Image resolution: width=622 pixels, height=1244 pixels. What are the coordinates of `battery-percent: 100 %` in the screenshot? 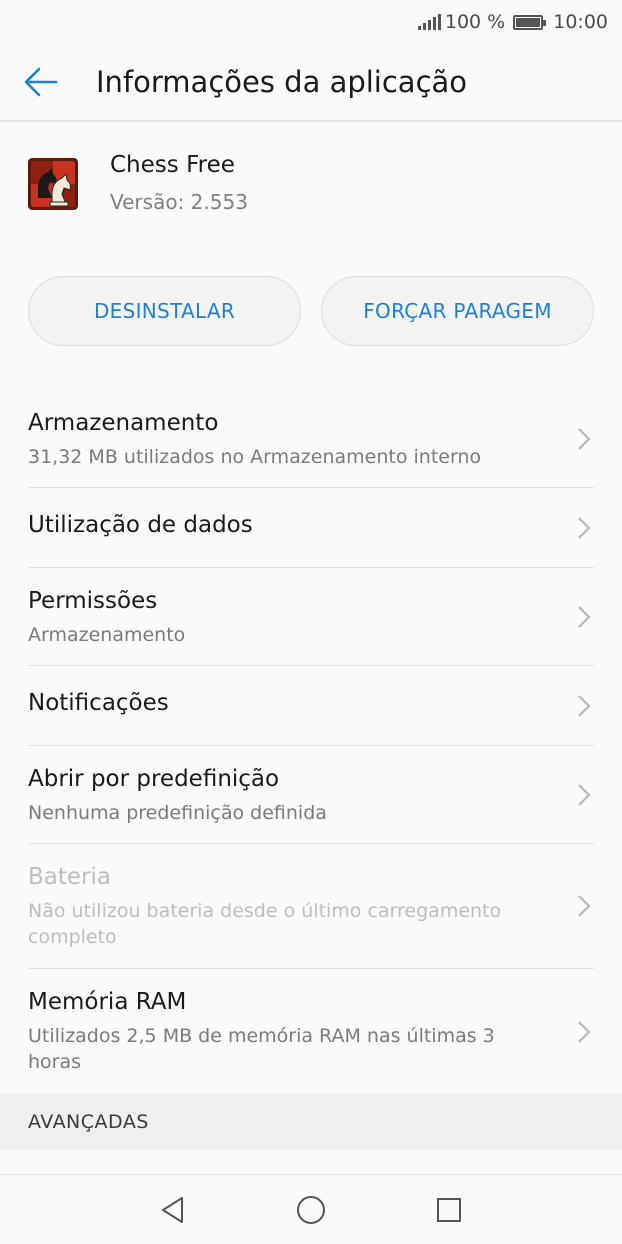 It's located at (475, 22).